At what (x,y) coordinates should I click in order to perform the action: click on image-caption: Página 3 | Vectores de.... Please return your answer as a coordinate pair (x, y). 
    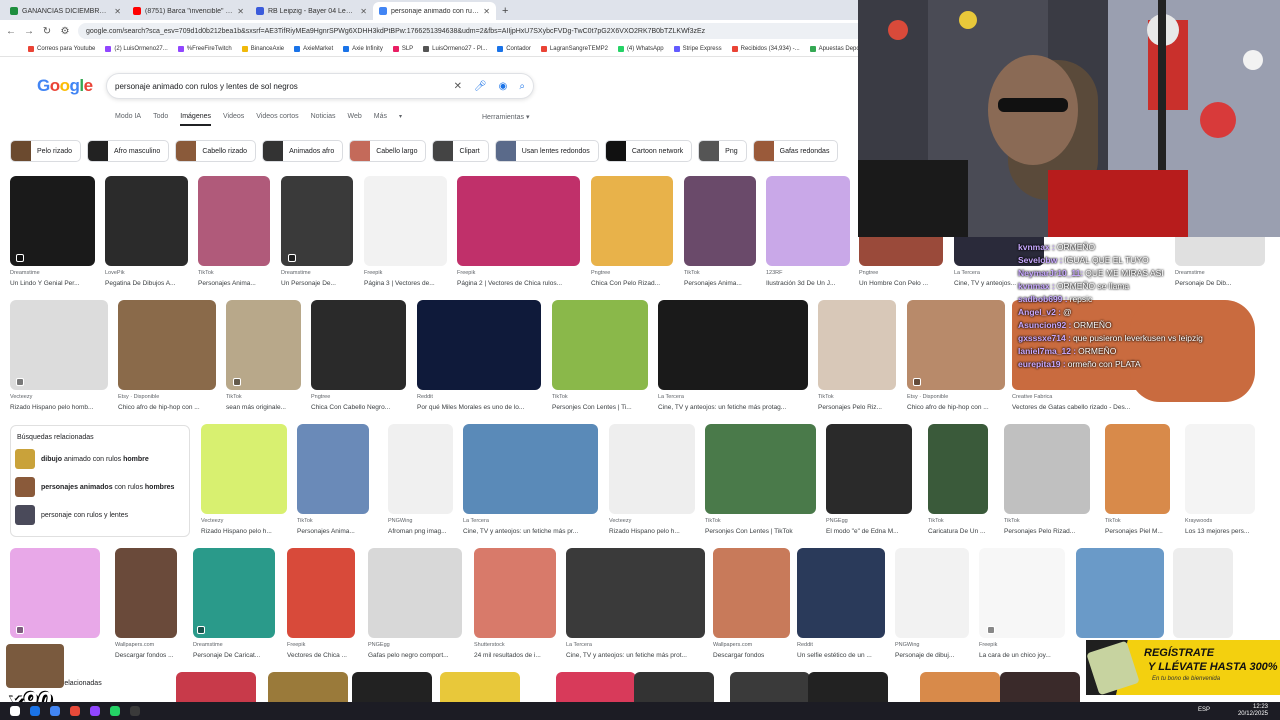
    Looking at the image, I should click on (405, 283).